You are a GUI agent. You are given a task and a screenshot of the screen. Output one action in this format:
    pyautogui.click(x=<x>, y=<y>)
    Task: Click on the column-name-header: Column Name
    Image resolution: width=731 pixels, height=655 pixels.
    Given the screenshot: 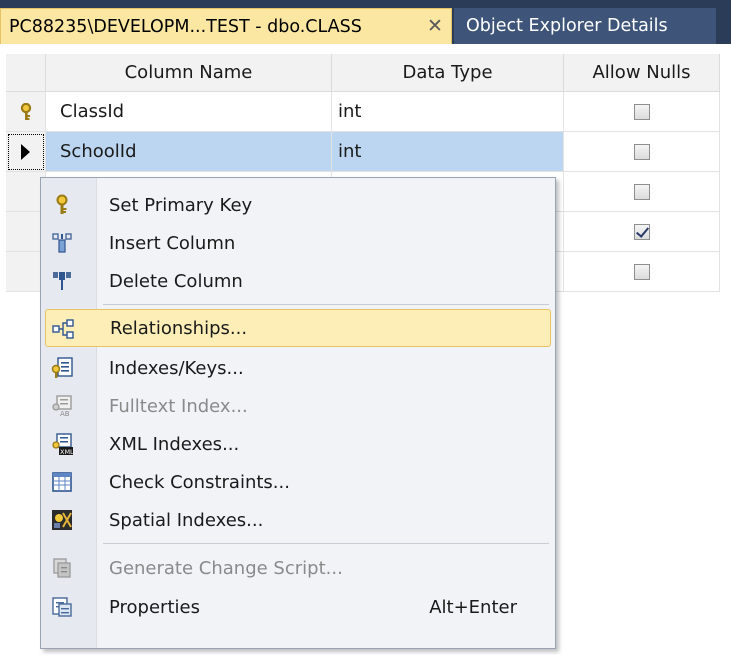 What is the action you would take?
    pyautogui.click(x=189, y=73)
    